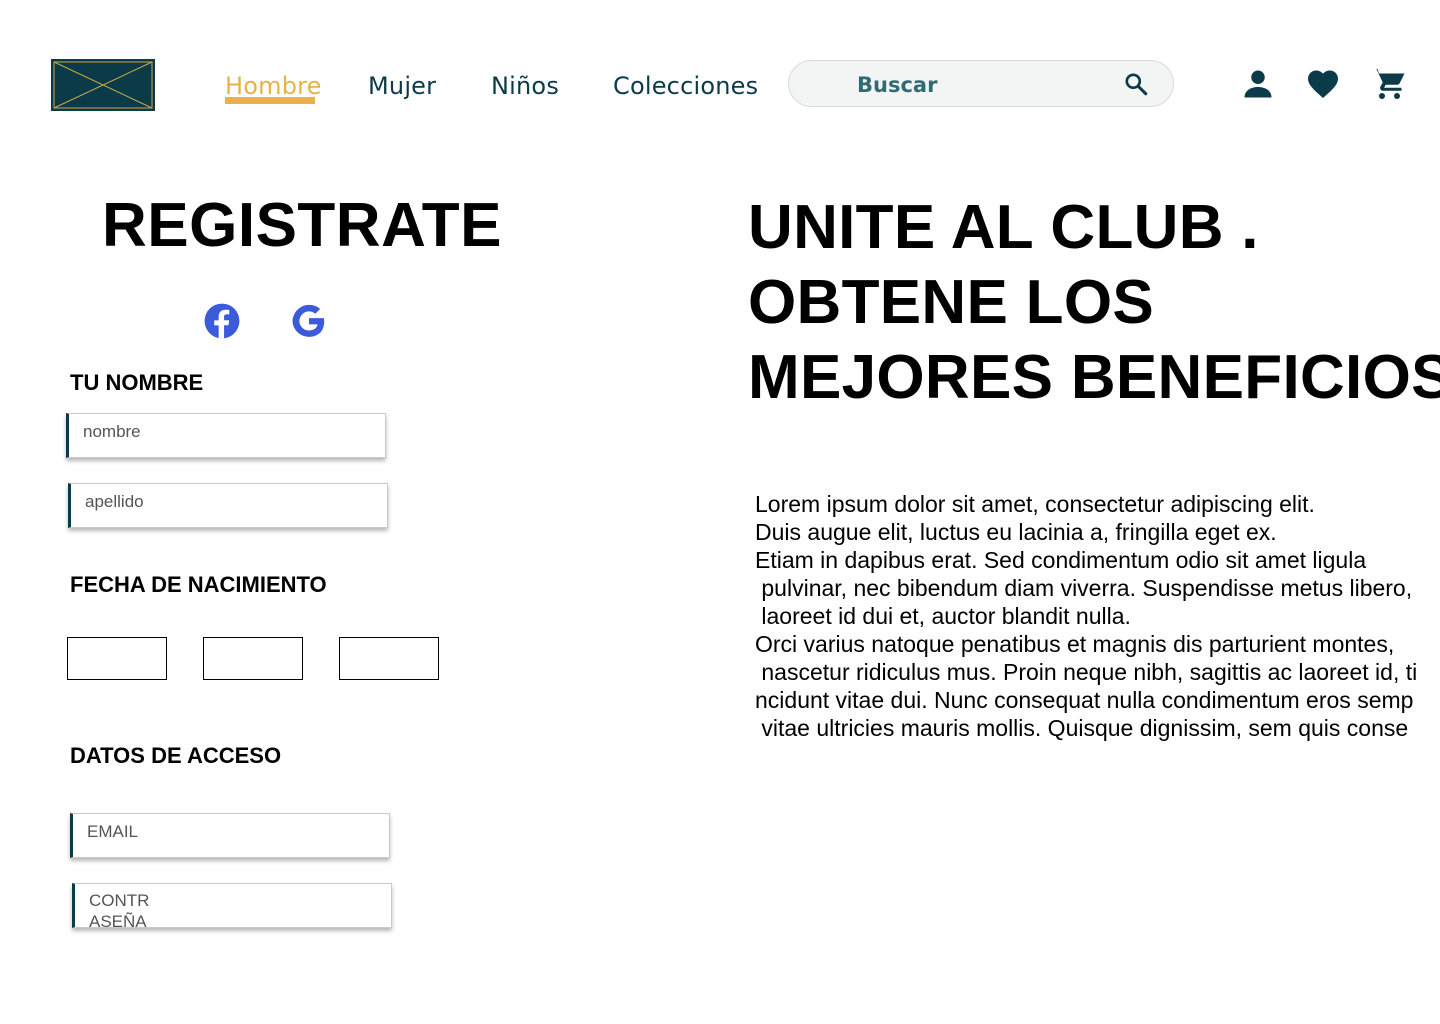 The height and width of the screenshot is (1024, 1440). I want to click on register-title: REGISTRATE, so click(302, 225).